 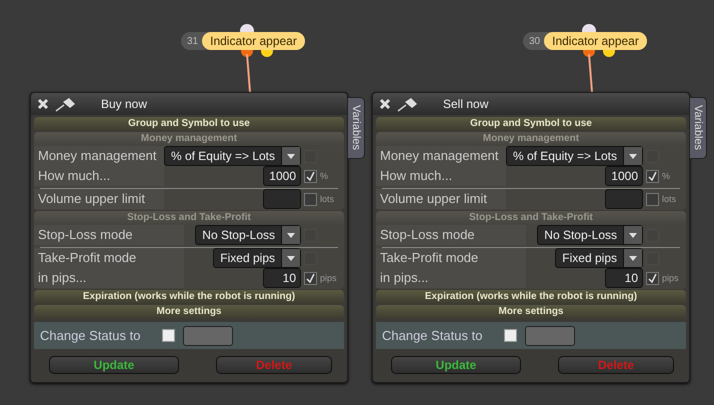 I want to click on window-title: Sell now, so click(x=465, y=104).